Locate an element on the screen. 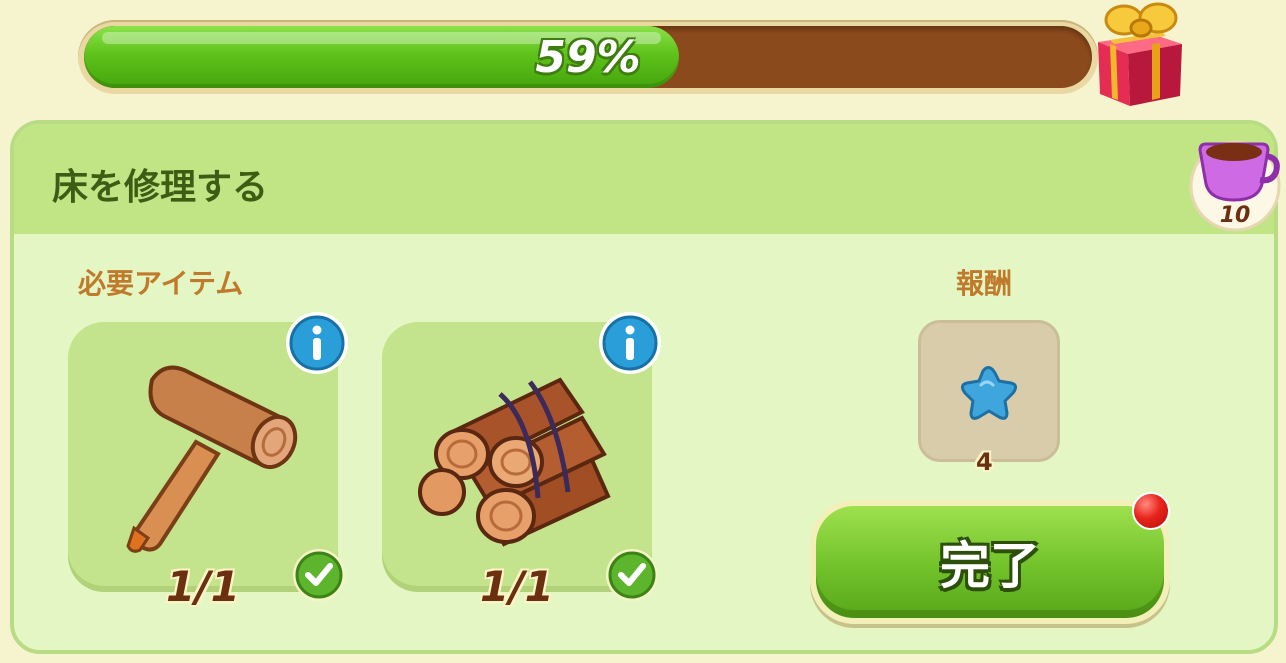 The height and width of the screenshot is (663, 1286). energy-cost-count: 10 is located at coordinates (1235, 215).